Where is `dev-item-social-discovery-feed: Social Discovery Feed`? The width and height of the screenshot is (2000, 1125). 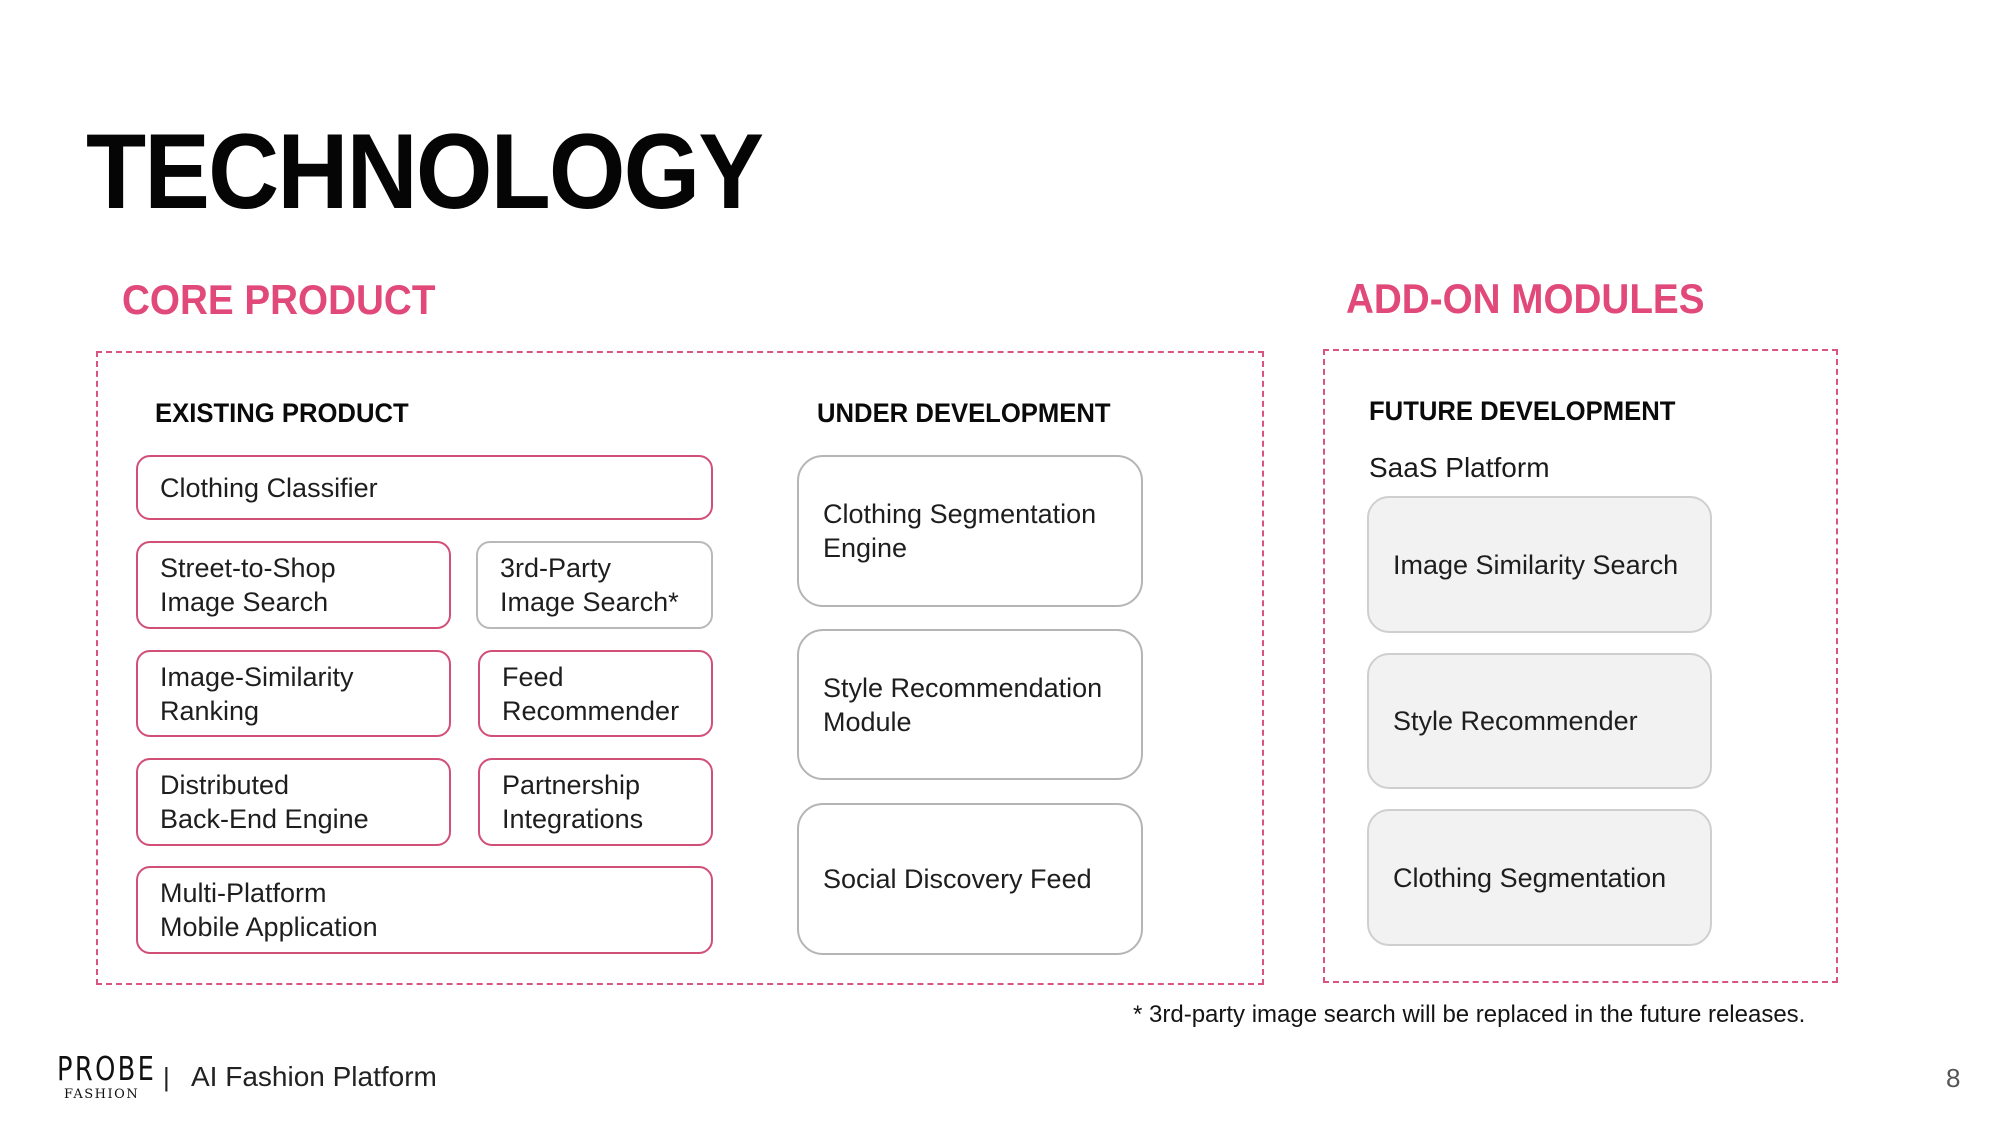
dev-item-social-discovery-feed: Social Discovery Feed is located at coordinates (970, 879).